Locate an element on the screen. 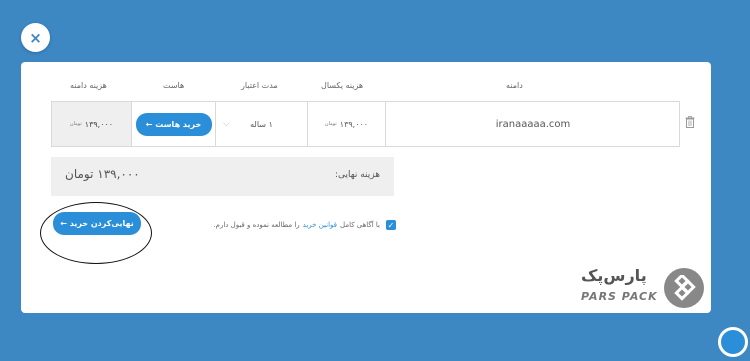  terms-prefix: با آگاهی کامل is located at coordinates (360, 225).